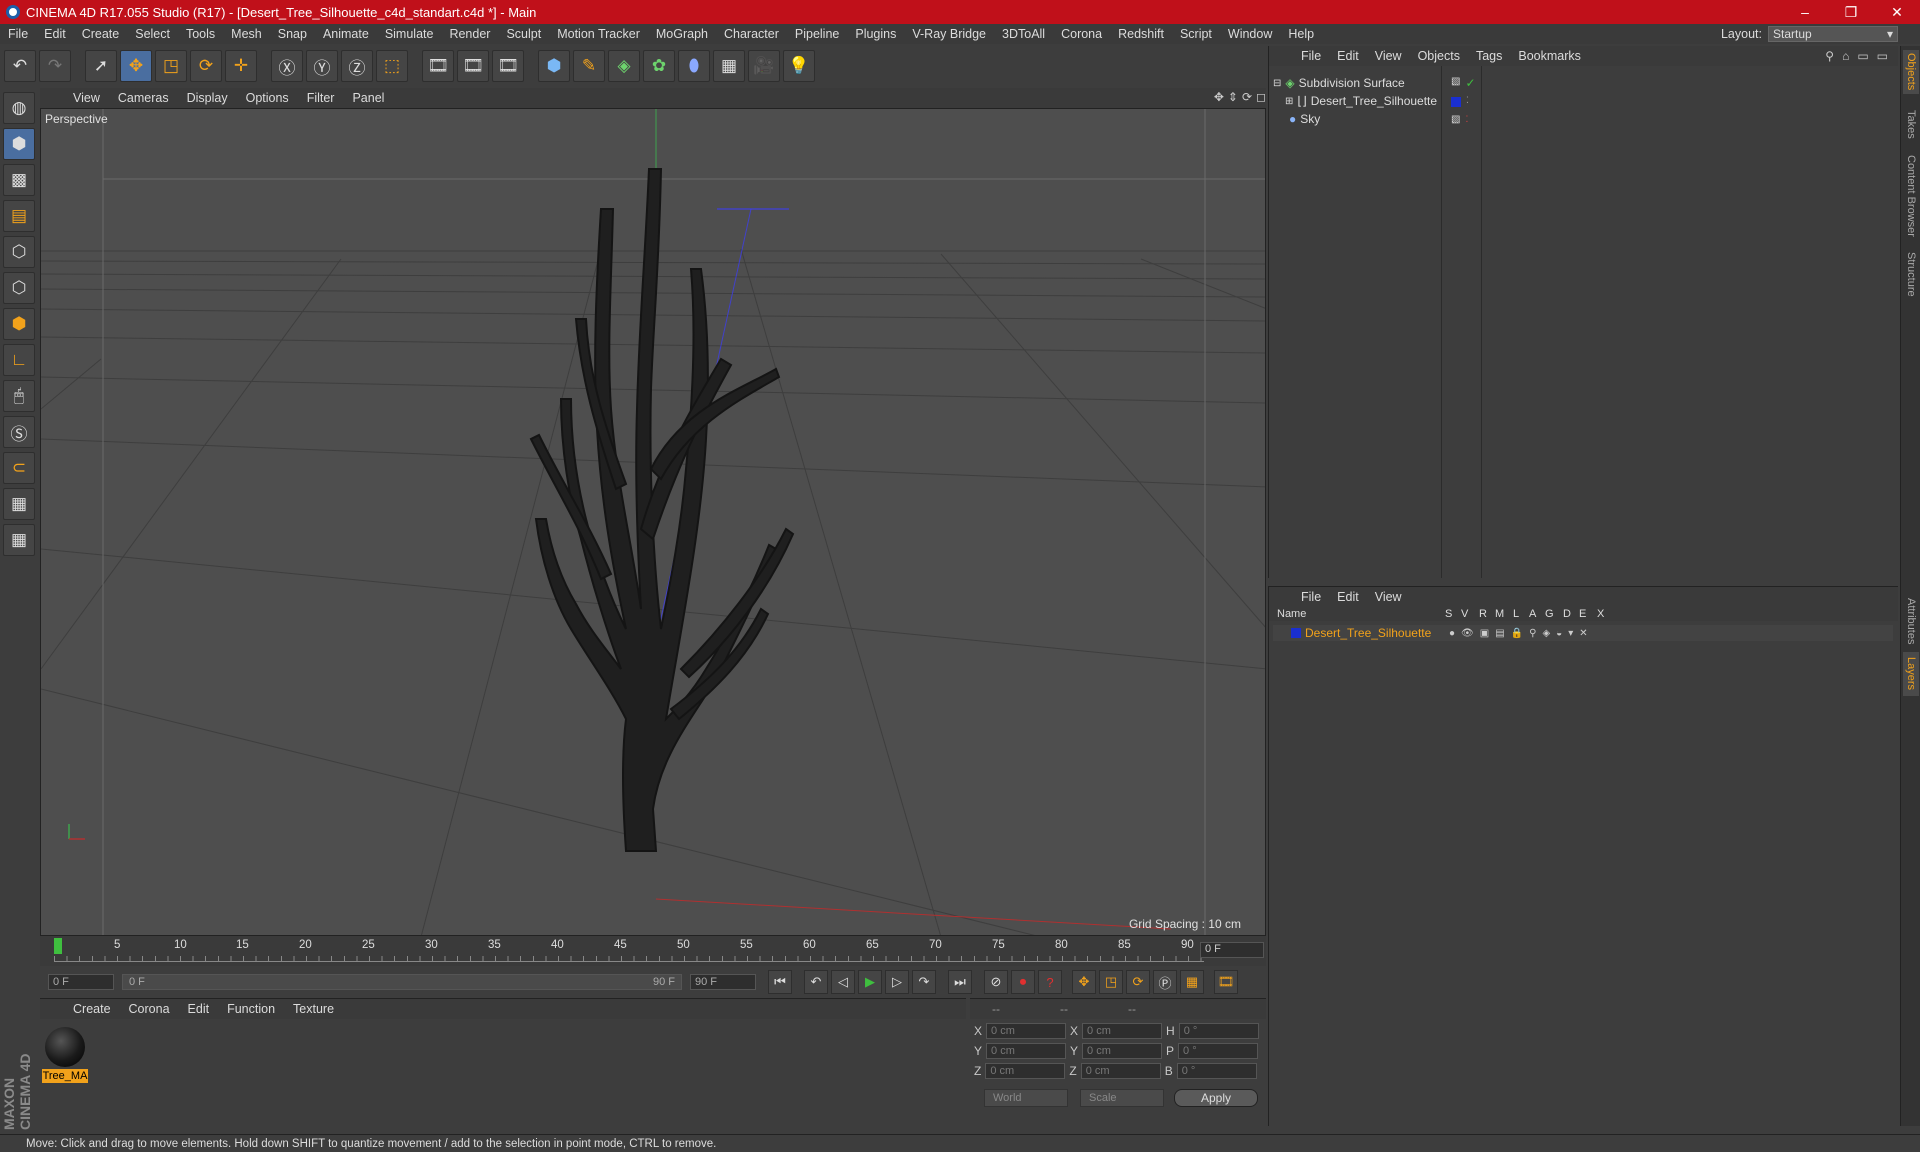 This screenshot has height=1152, width=1920. Describe the element at coordinates (924, 982) in the screenshot. I see `next-key-icon: ↷` at that location.